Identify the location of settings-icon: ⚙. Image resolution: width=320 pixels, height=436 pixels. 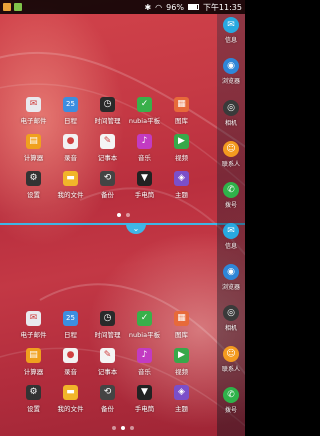
(33, 392).